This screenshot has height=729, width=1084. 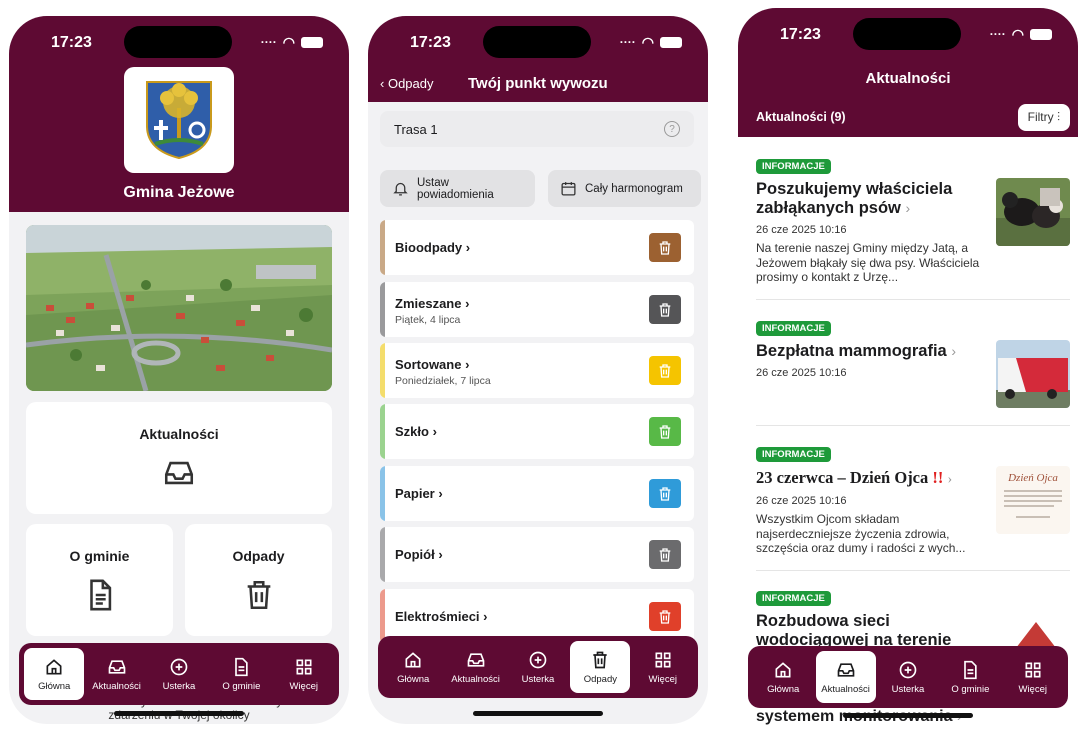 What do you see at coordinates (71, 42) in the screenshot?
I see `status-time: 17:23` at bounding box center [71, 42].